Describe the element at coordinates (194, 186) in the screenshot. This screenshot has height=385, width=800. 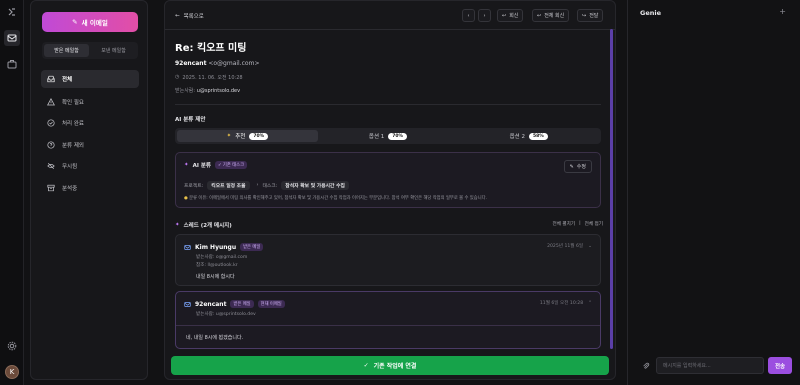
I see `project-label: 프로젝트:` at that location.